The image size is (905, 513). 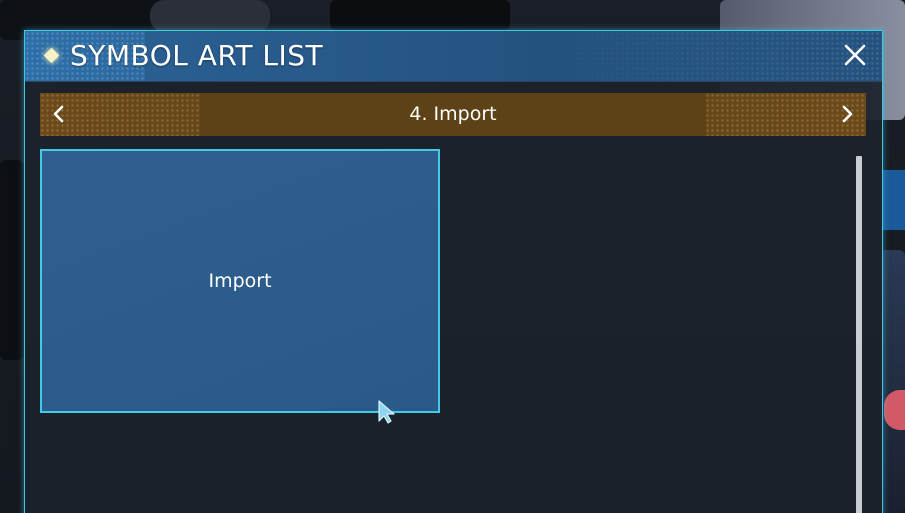 I want to click on tile-label: Import, so click(x=240, y=281).